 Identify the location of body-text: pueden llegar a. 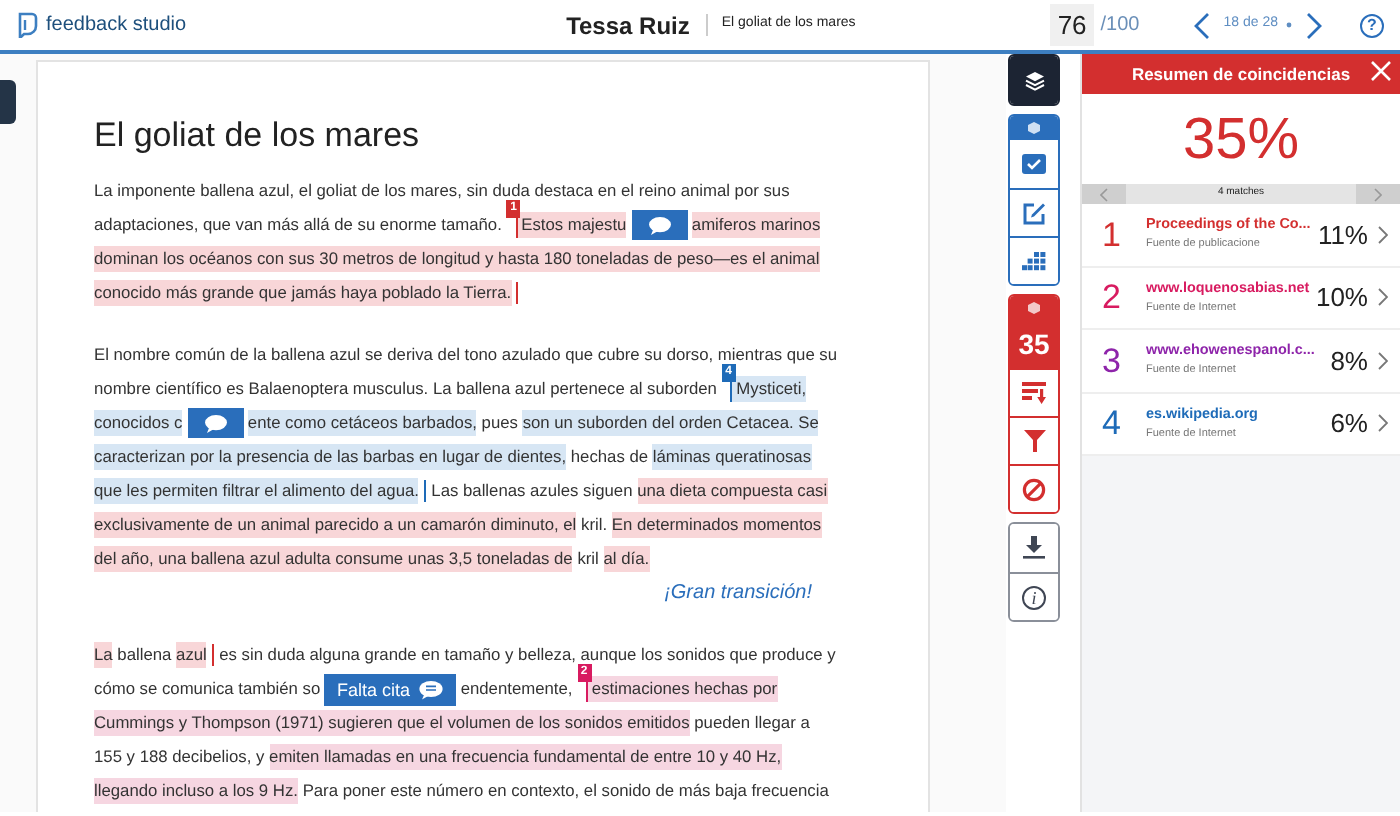
(752, 723).